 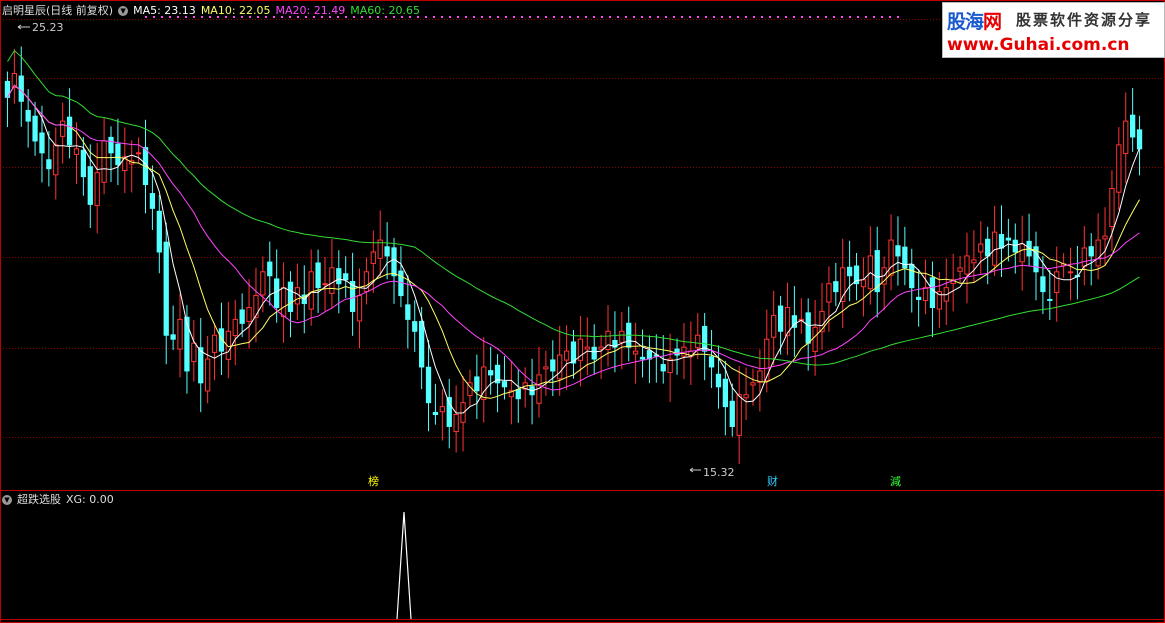 I want to click on event-marker-cai: 财, so click(x=772, y=482).